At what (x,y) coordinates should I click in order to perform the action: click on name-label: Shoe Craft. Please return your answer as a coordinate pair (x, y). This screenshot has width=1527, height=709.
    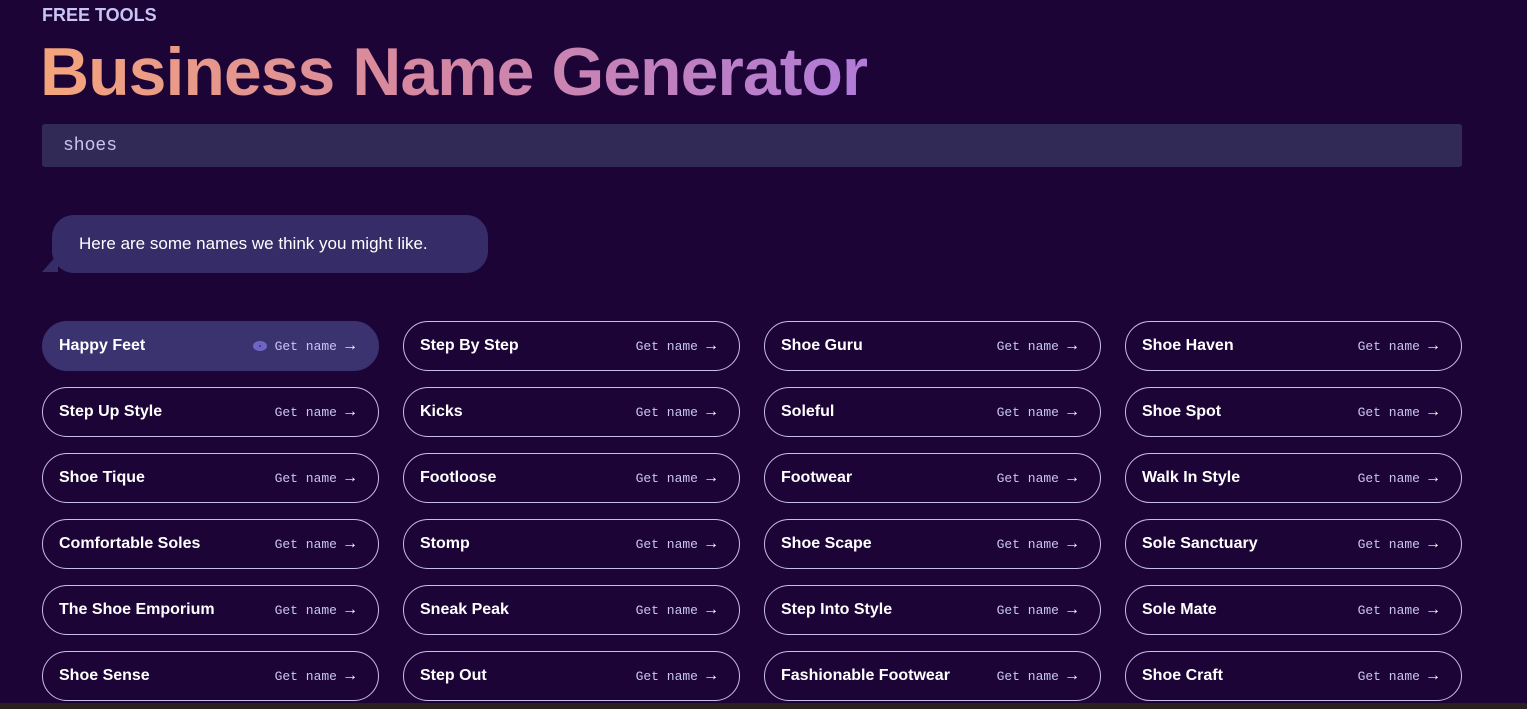
    Looking at the image, I should click on (1182, 675).